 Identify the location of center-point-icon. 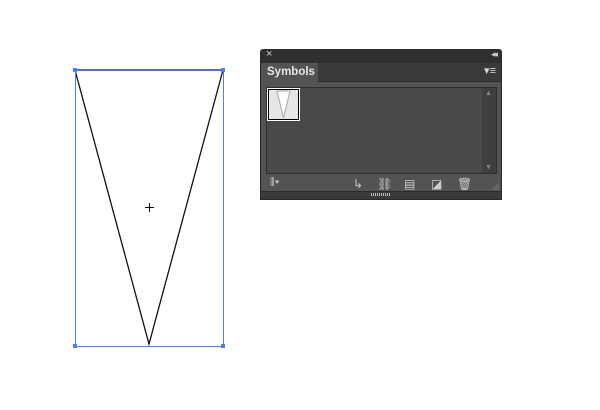
(149, 207).